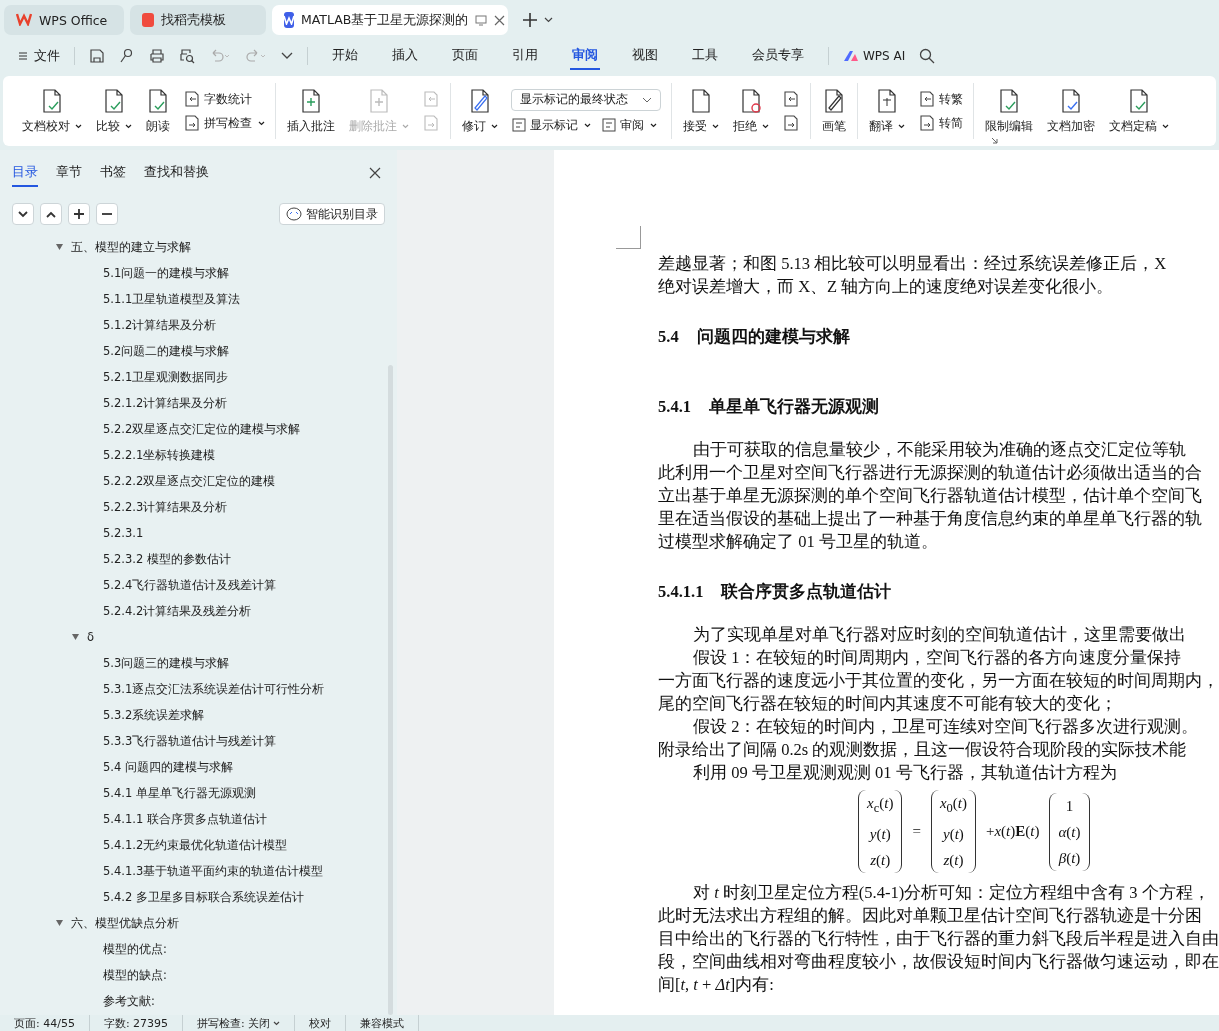  I want to click on toc-item: δ, so click(91, 637).